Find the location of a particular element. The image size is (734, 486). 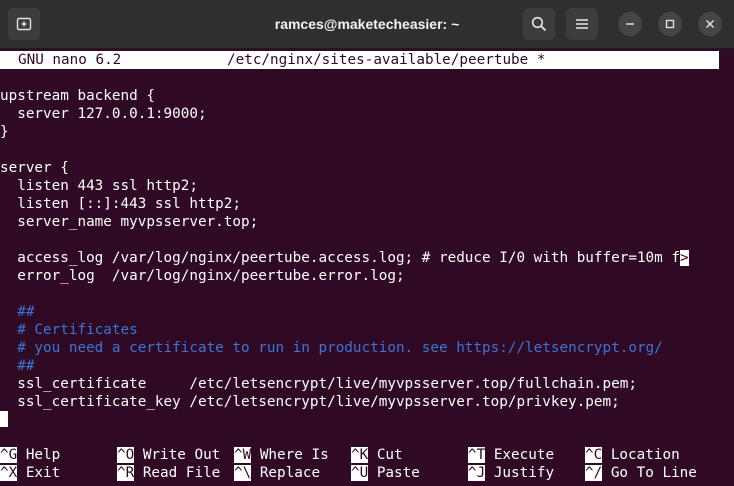

shortcut-key: ^X is located at coordinates (9, 473).